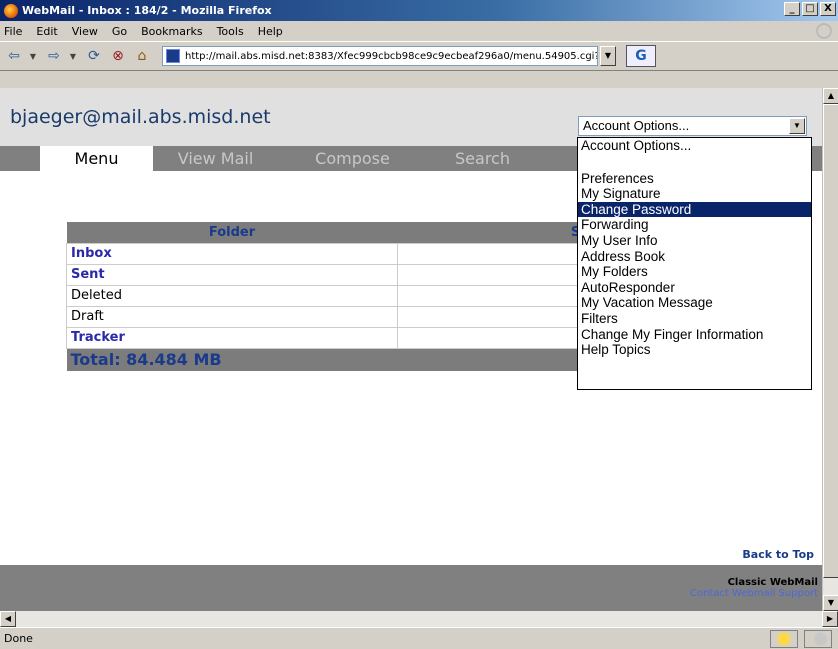 This screenshot has width=838, height=649. What do you see at coordinates (694, 335) in the screenshot?
I see `option-change-finger-information: Change My Finger Information` at bounding box center [694, 335].